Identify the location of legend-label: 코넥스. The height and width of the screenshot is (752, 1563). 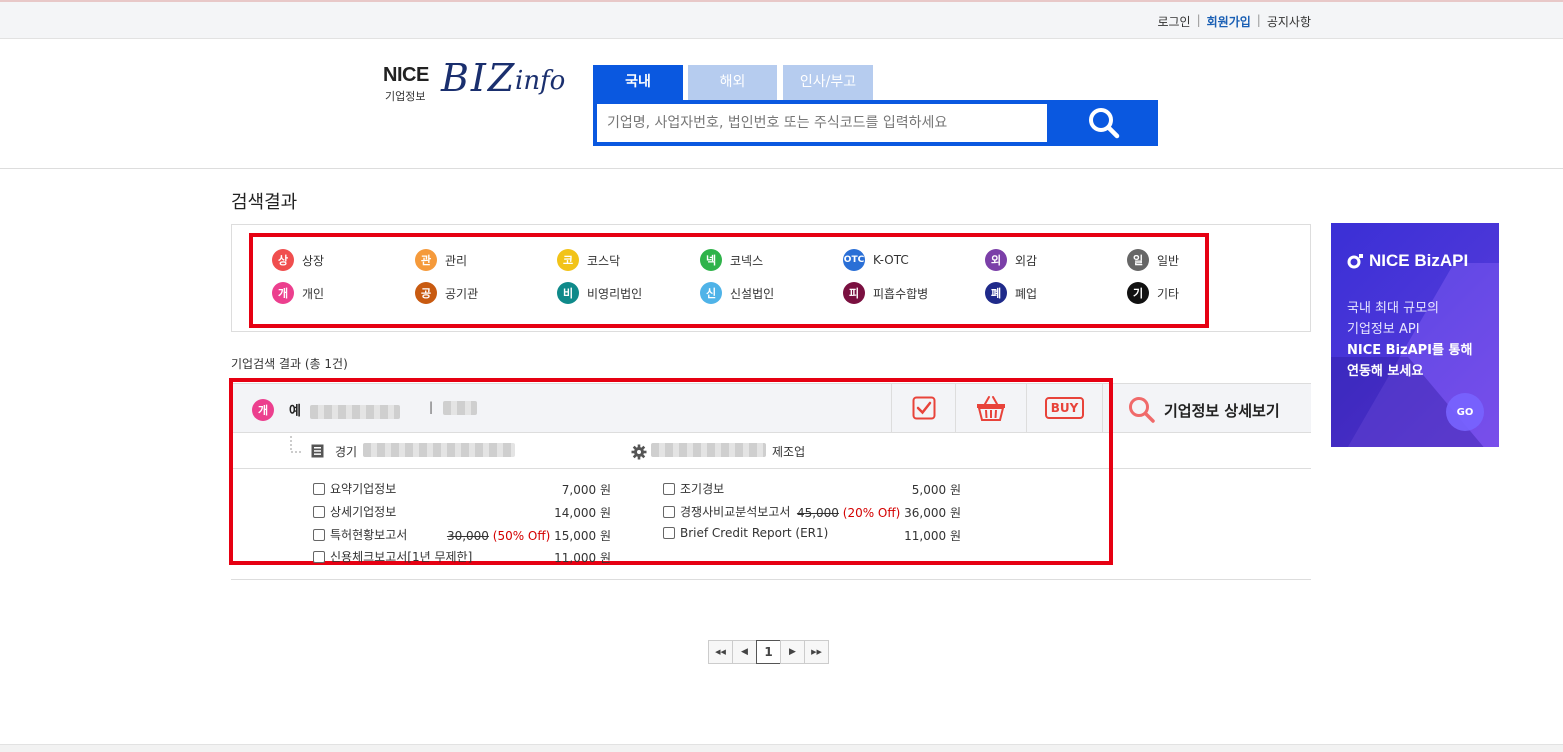
(747, 260).